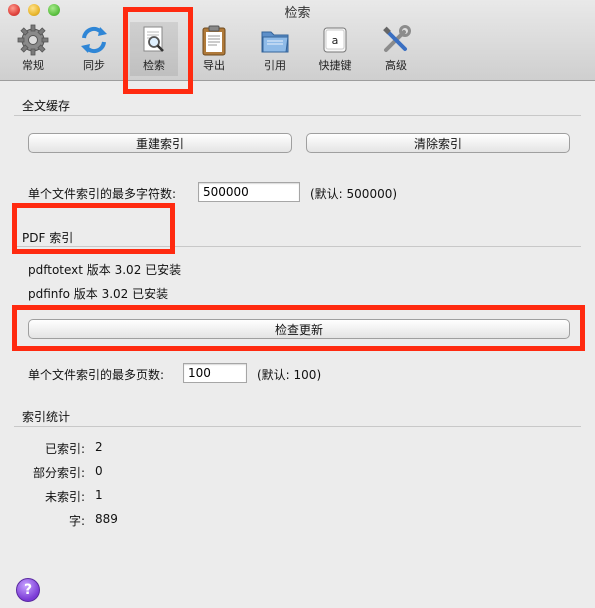 The width and height of the screenshot is (595, 608). I want to click on keyboard-key-icon: a, so click(335, 40).